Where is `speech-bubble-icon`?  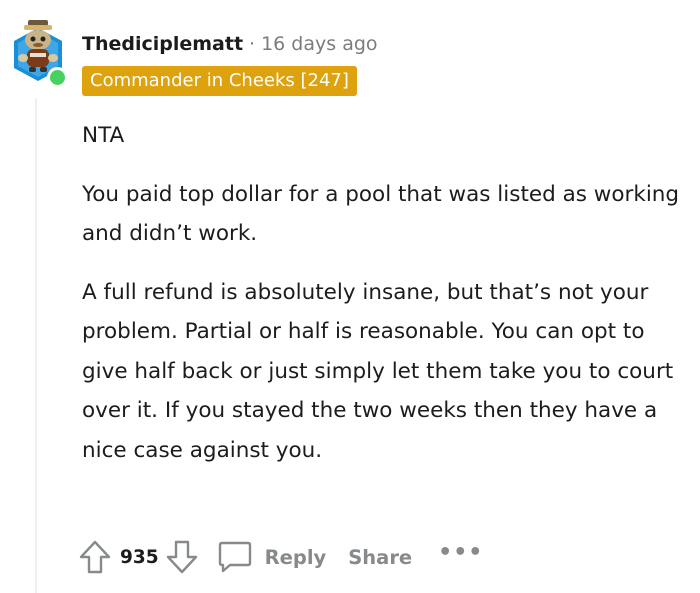
speech-bubble-icon is located at coordinates (235, 557).